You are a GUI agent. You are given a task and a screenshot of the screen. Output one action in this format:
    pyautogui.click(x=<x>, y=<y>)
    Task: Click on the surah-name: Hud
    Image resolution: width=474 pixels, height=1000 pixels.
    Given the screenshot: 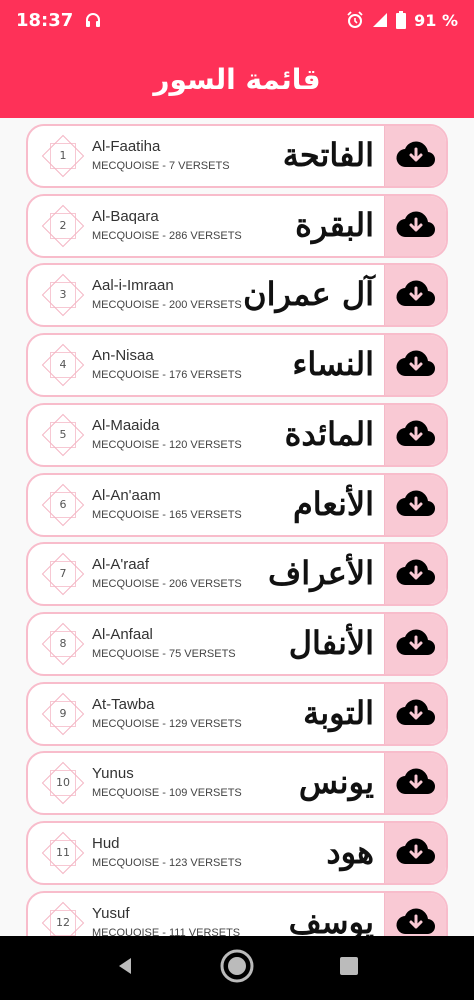 What is the action you would take?
    pyautogui.click(x=106, y=843)
    